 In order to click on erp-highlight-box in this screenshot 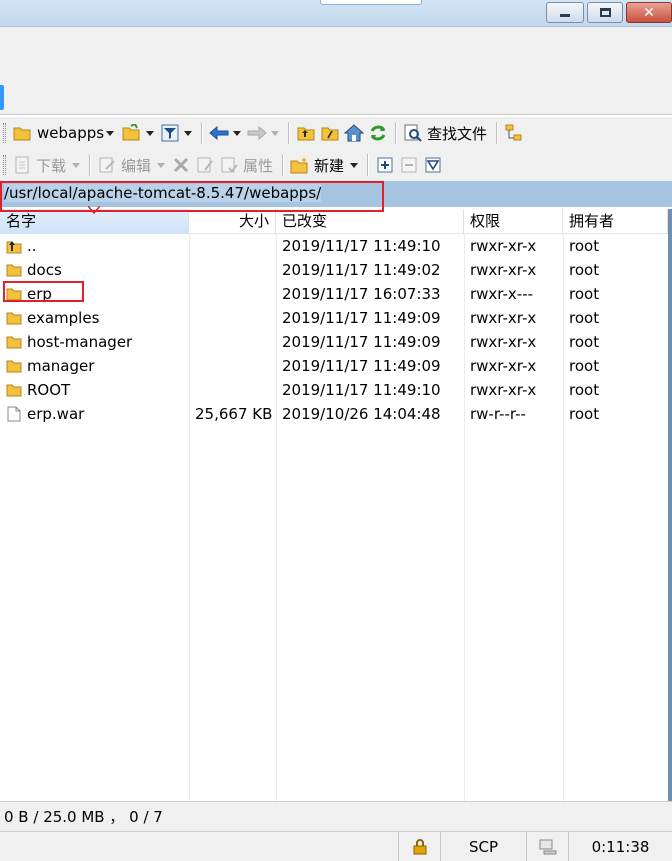, I will do `click(43, 291)`.